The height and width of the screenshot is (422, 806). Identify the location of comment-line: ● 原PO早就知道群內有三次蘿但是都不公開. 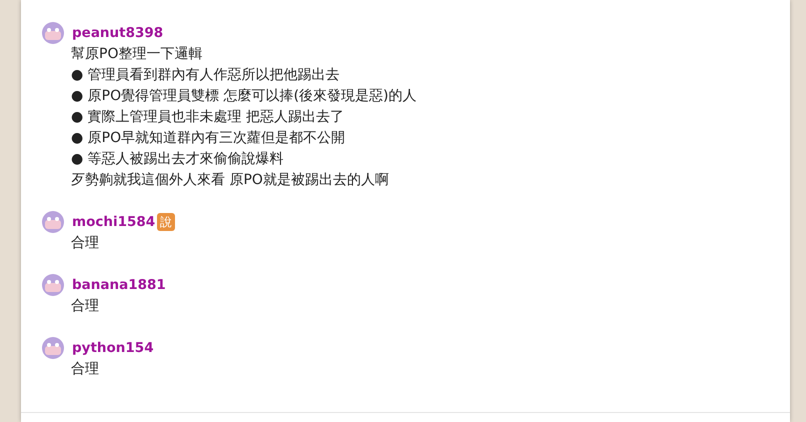
(208, 138).